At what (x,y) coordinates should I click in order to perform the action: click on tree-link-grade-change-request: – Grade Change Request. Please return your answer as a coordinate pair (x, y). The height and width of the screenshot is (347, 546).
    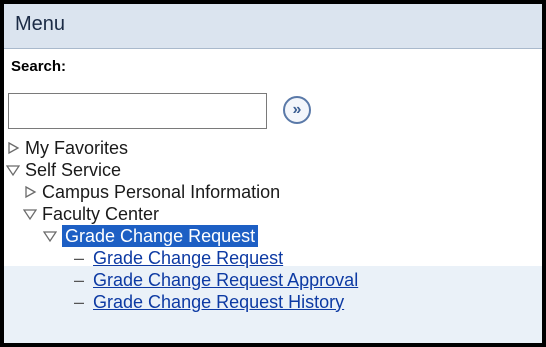
    Looking at the image, I should click on (178, 258).